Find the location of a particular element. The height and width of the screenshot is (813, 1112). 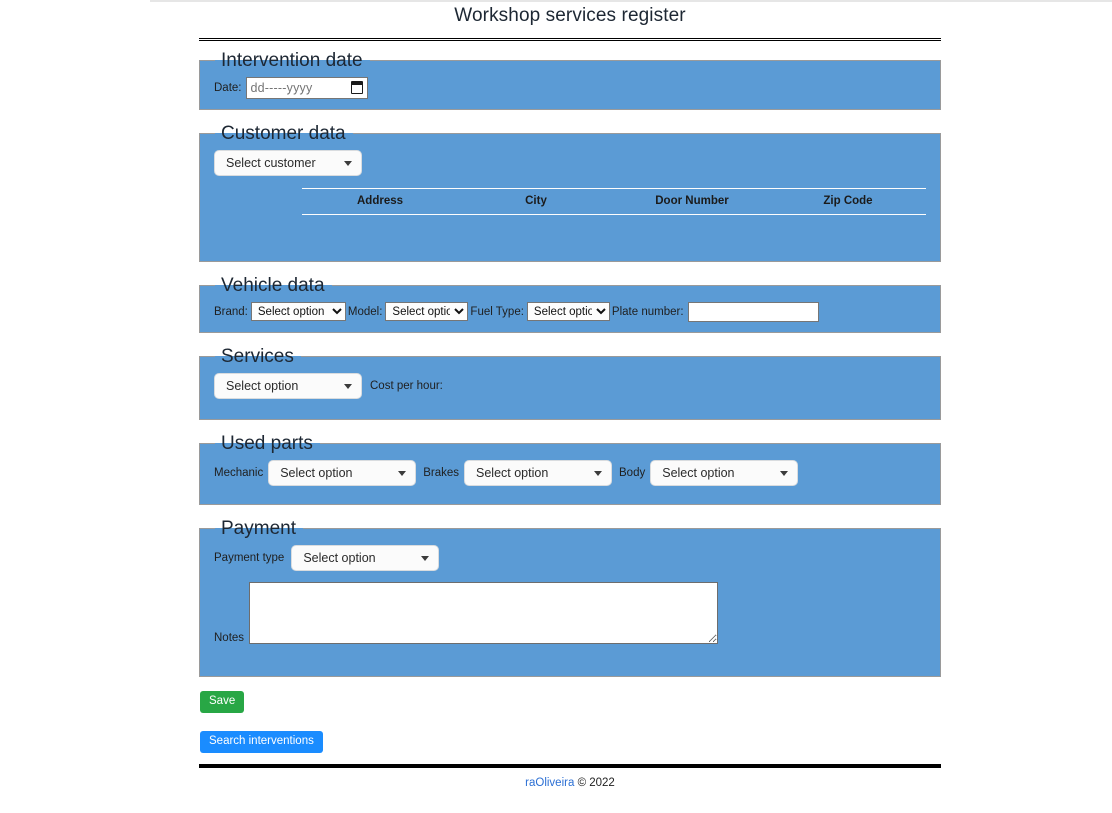

column-header-city: City is located at coordinates (536, 201).